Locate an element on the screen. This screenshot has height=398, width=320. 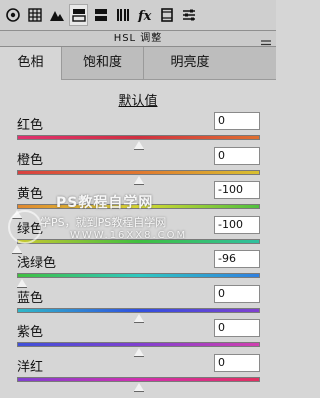
hsl-slider-row: 浅绿色 -96 is located at coordinates (138, 269).